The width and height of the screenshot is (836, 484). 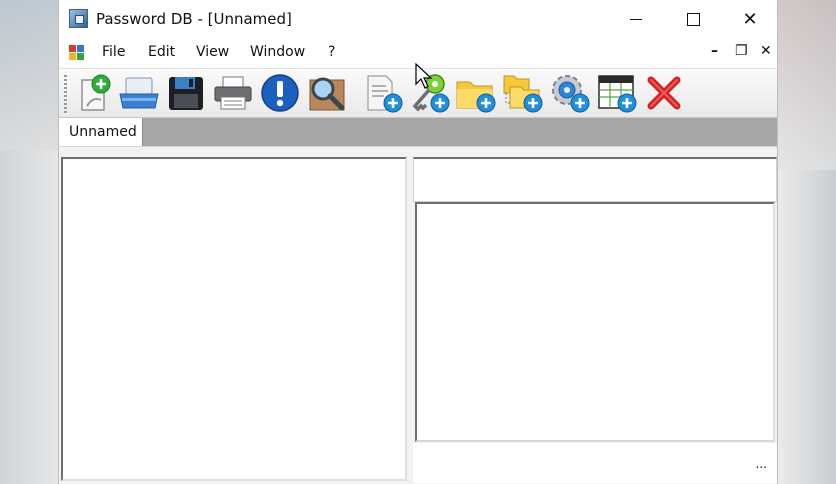 What do you see at coordinates (65, 94) in the screenshot?
I see `toolbar-grip` at bounding box center [65, 94].